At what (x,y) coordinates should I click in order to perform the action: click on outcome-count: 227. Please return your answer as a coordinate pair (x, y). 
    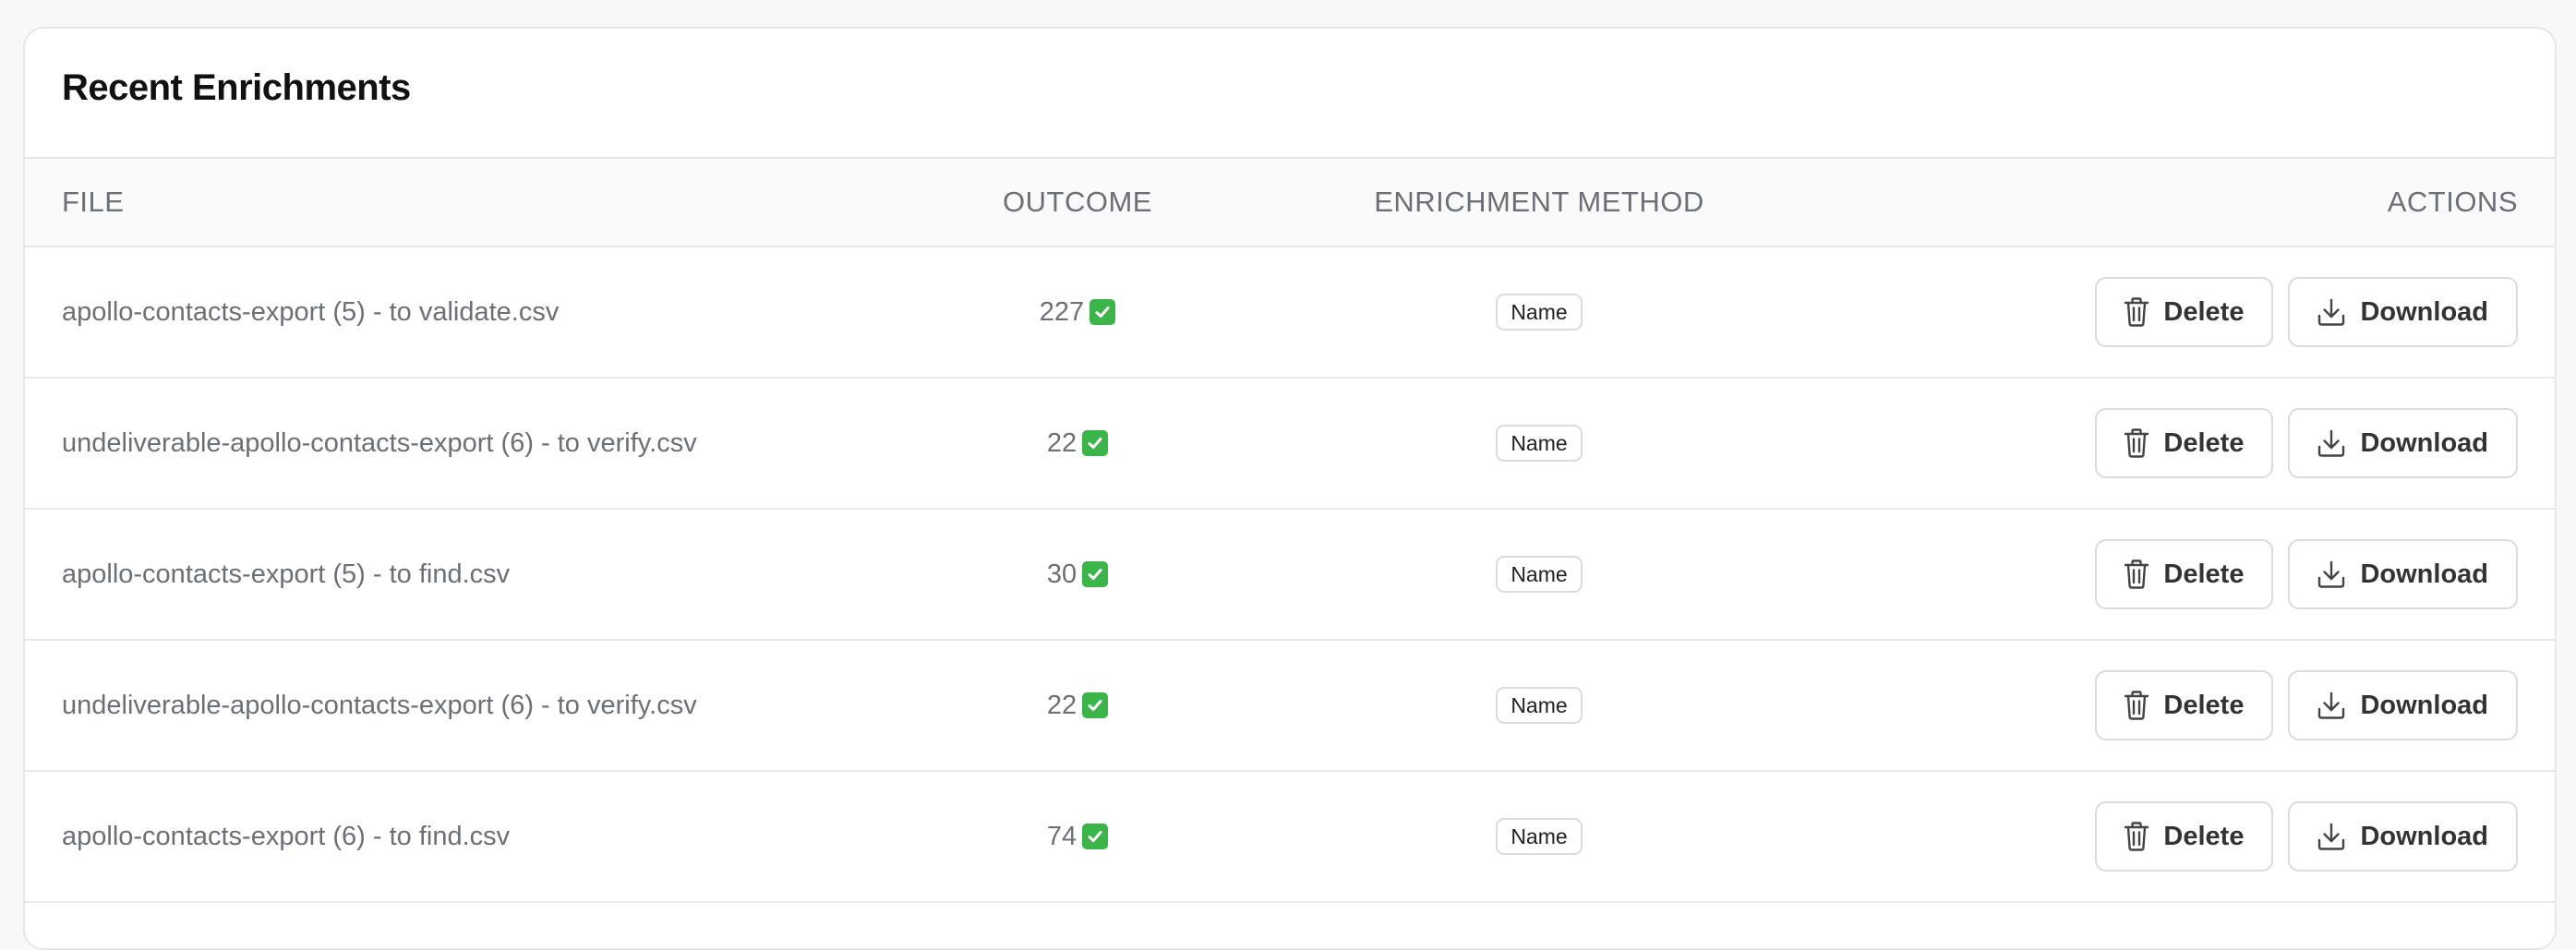
    Looking at the image, I should click on (1062, 311).